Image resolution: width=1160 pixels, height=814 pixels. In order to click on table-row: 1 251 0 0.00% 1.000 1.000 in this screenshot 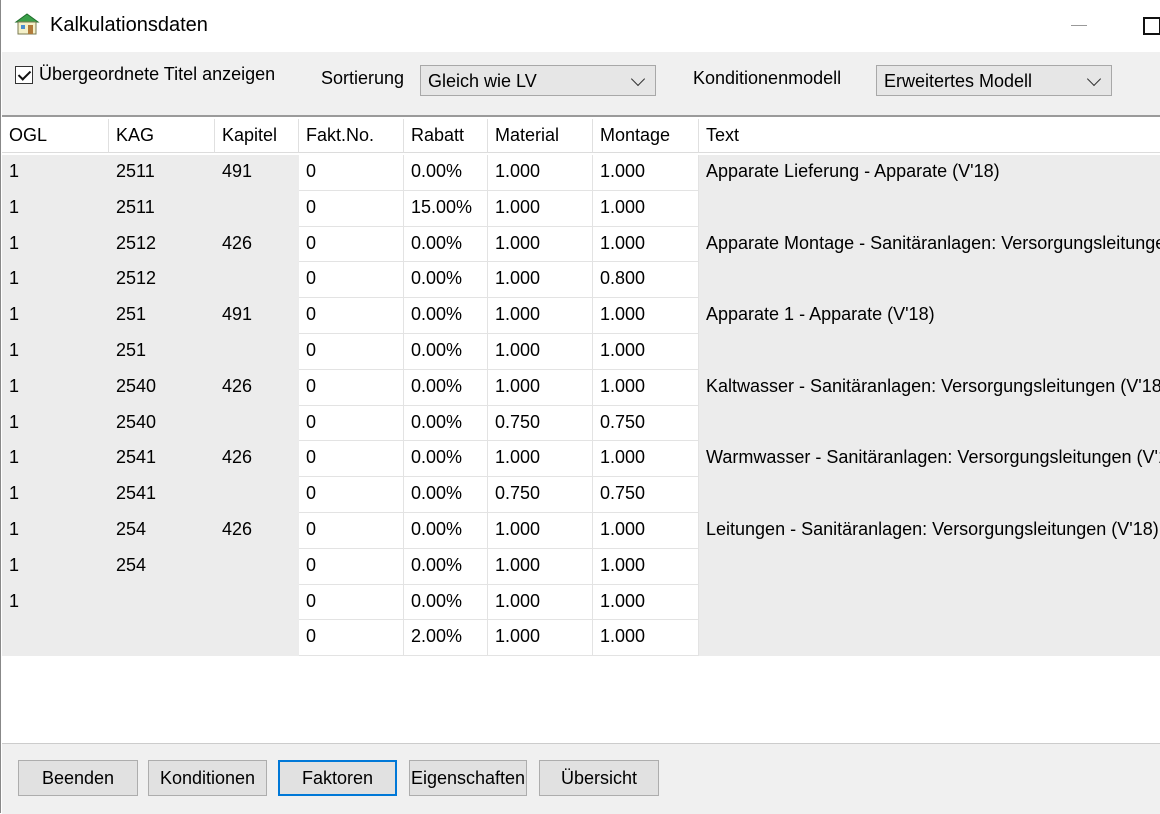, I will do `click(581, 351)`.